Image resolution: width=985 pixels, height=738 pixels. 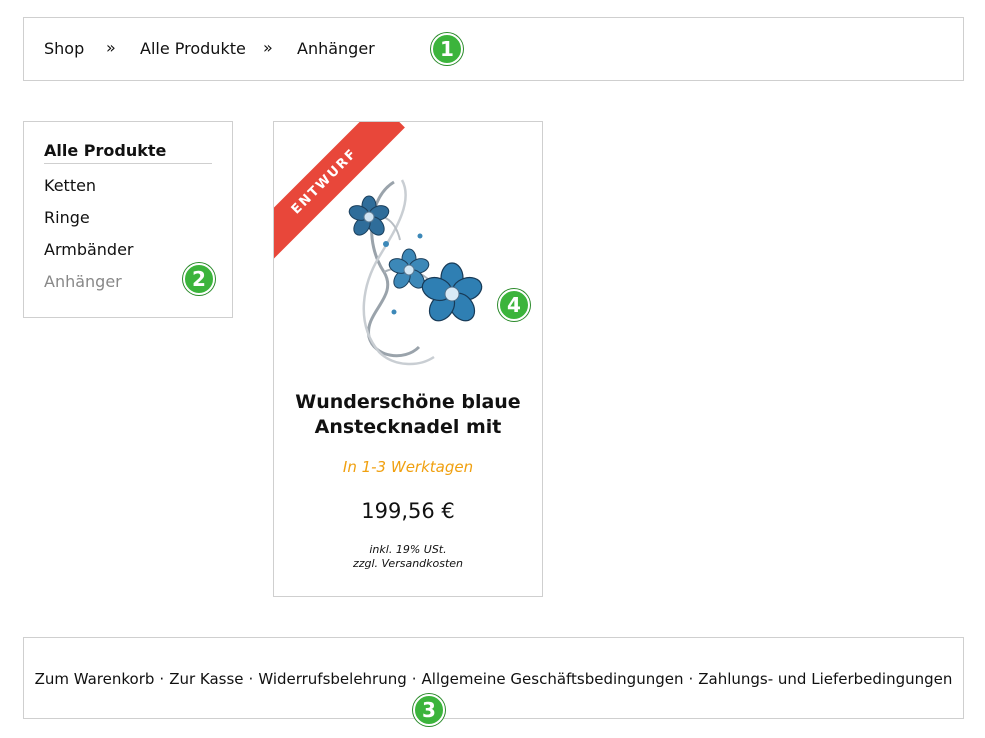 What do you see at coordinates (408, 402) in the screenshot?
I see `product-title-line-1: Wunderschöne blaue` at bounding box center [408, 402].